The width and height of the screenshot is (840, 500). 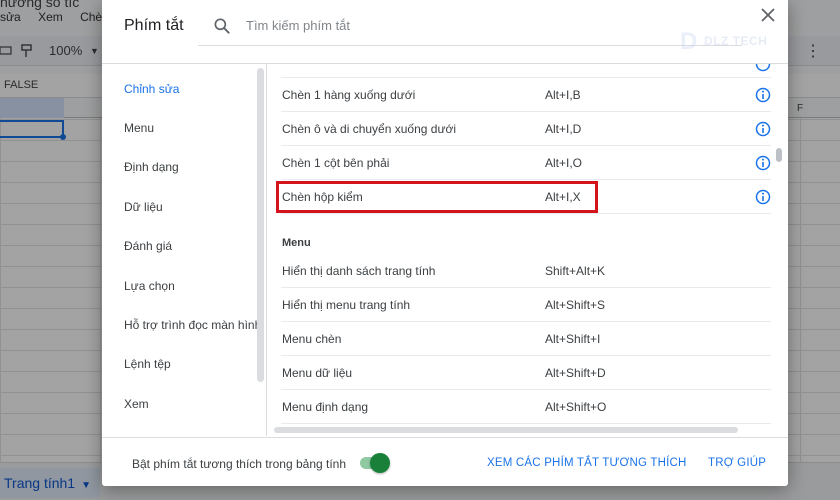 What do you see at coordinates (148, 246) in the screenshot?
I see `category-review: Đánh giá` at bounding box center [148, 246].